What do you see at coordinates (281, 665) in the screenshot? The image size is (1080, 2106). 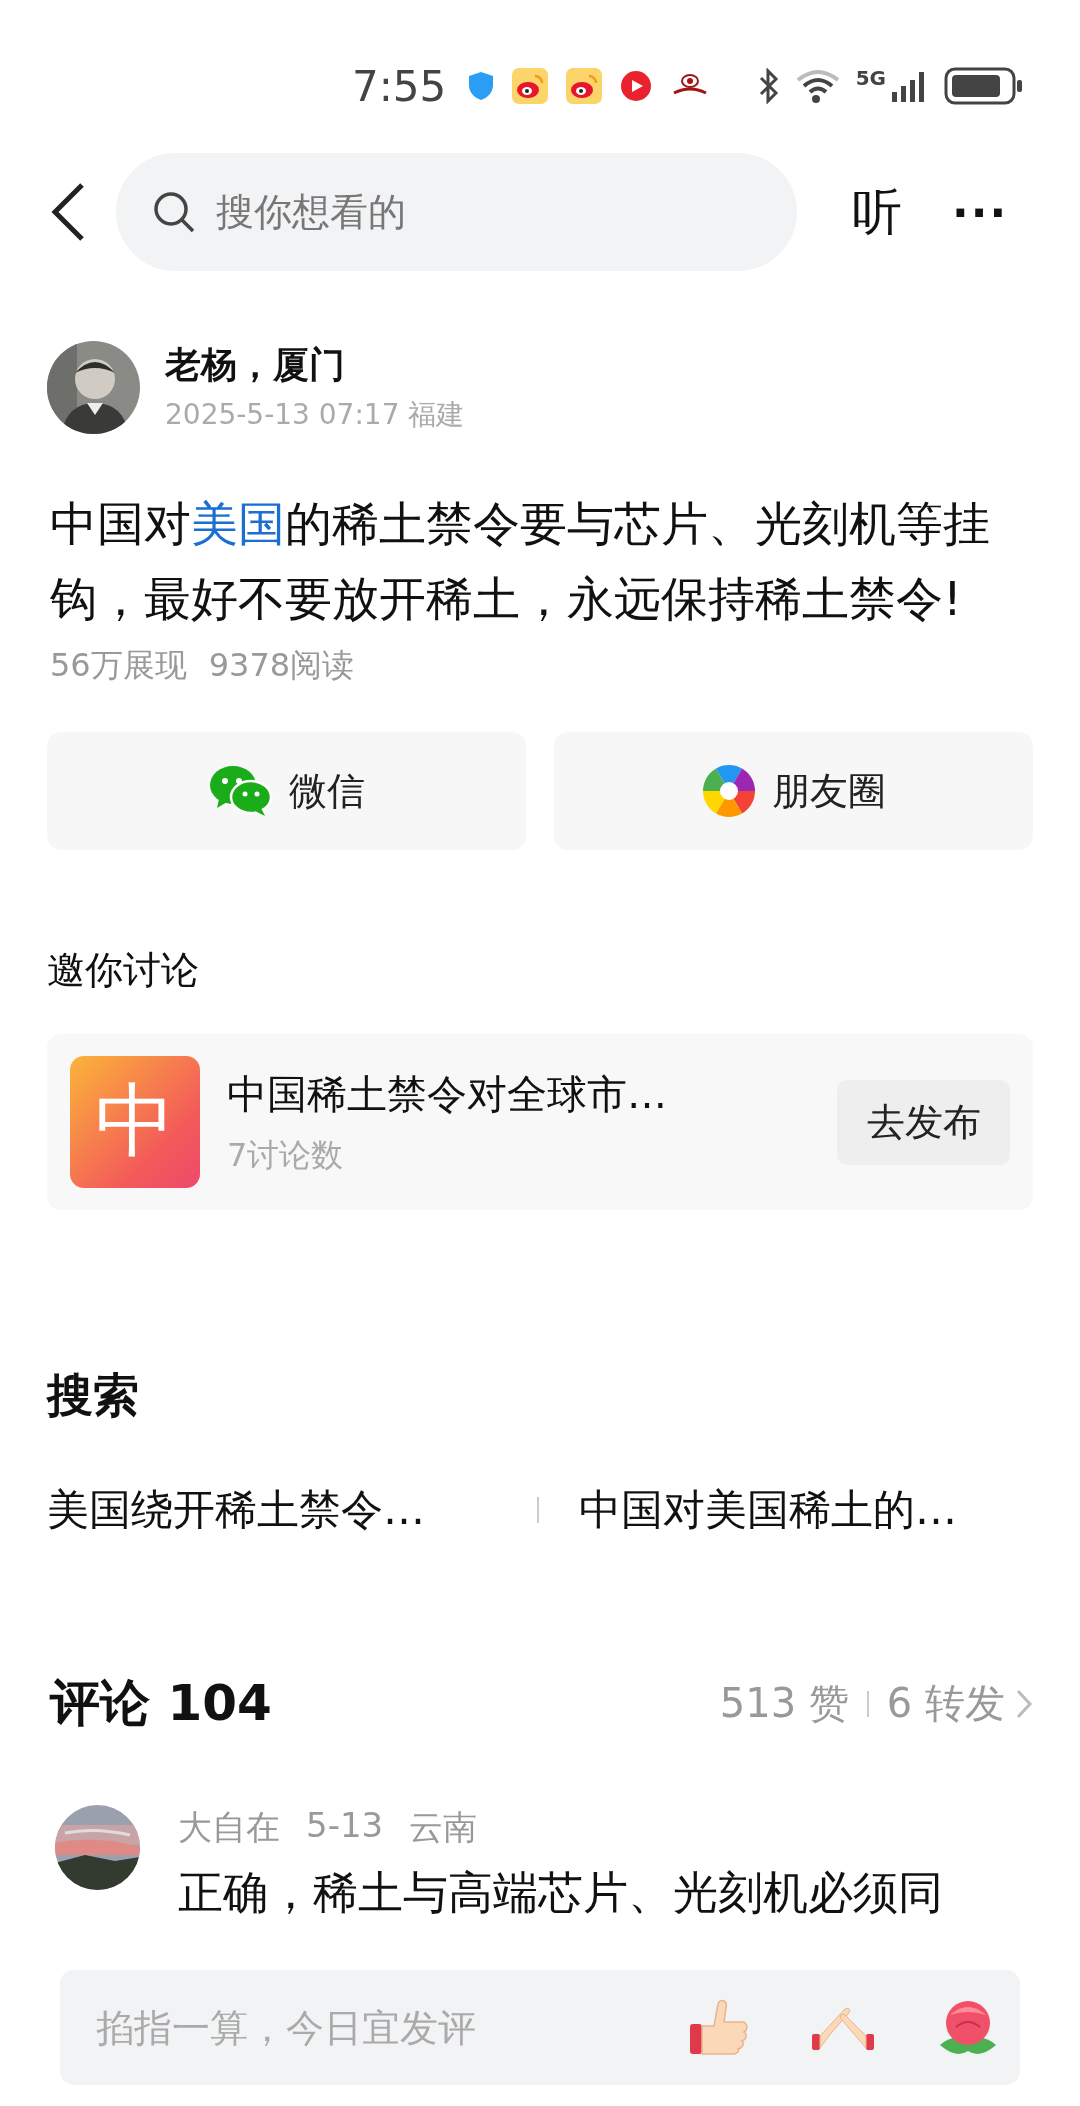 I see `post-stat: 9378阅读` at bounding box center [281, 665].